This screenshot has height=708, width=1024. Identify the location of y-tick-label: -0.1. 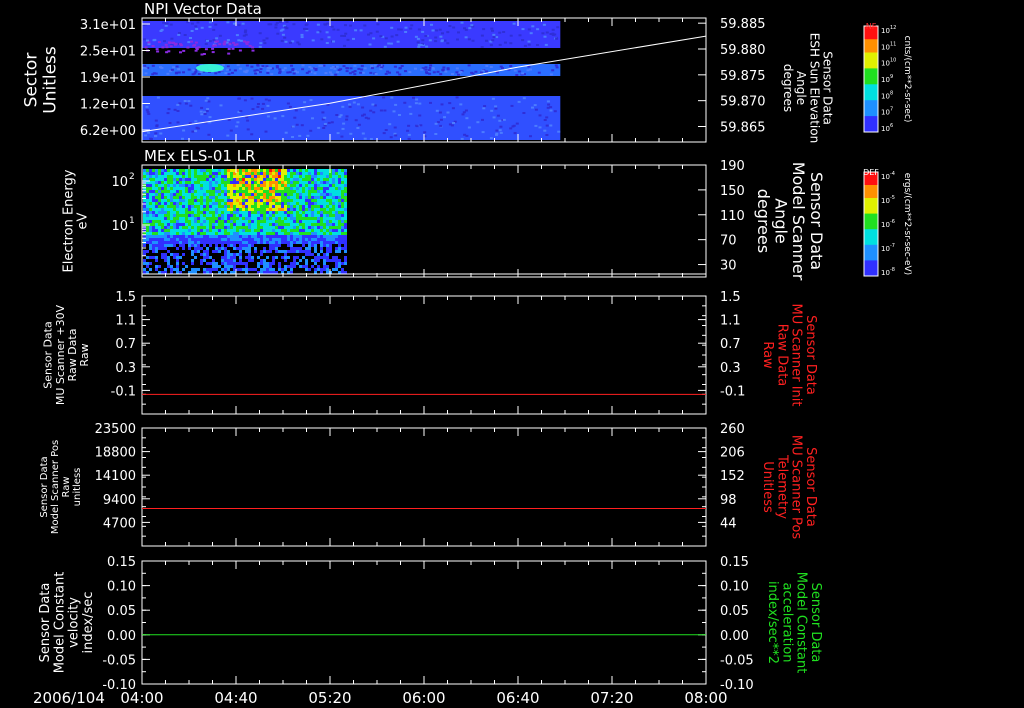
(123, 391).